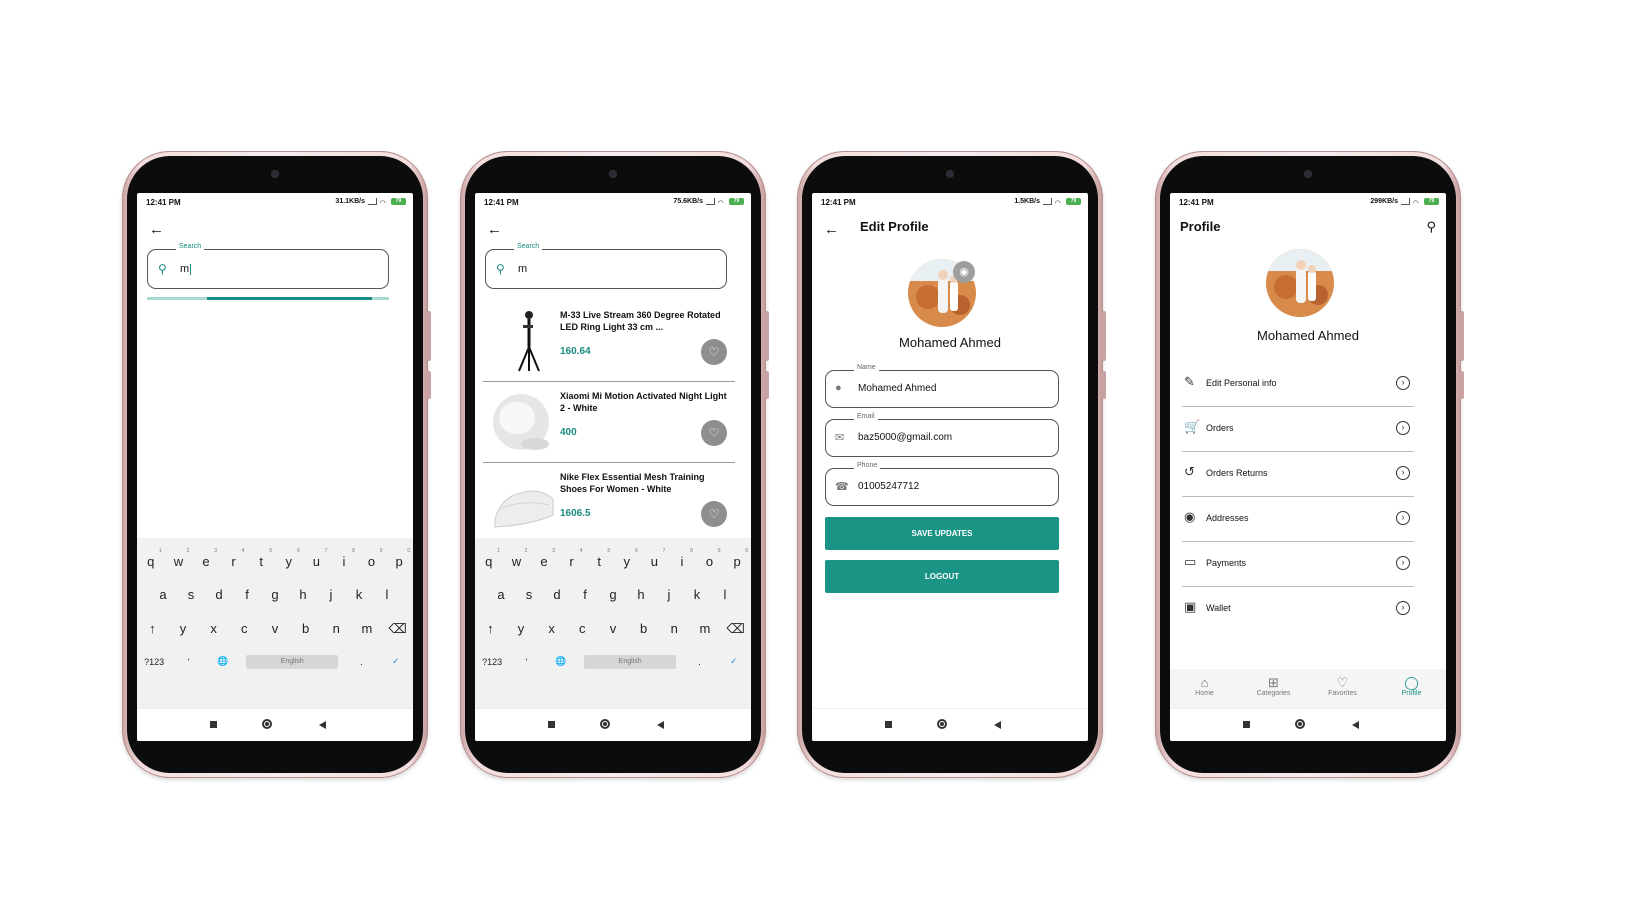 The image size is (1640, 924). I want to click on nav-favorites: ♡ Favorites, so click(1342, 689).